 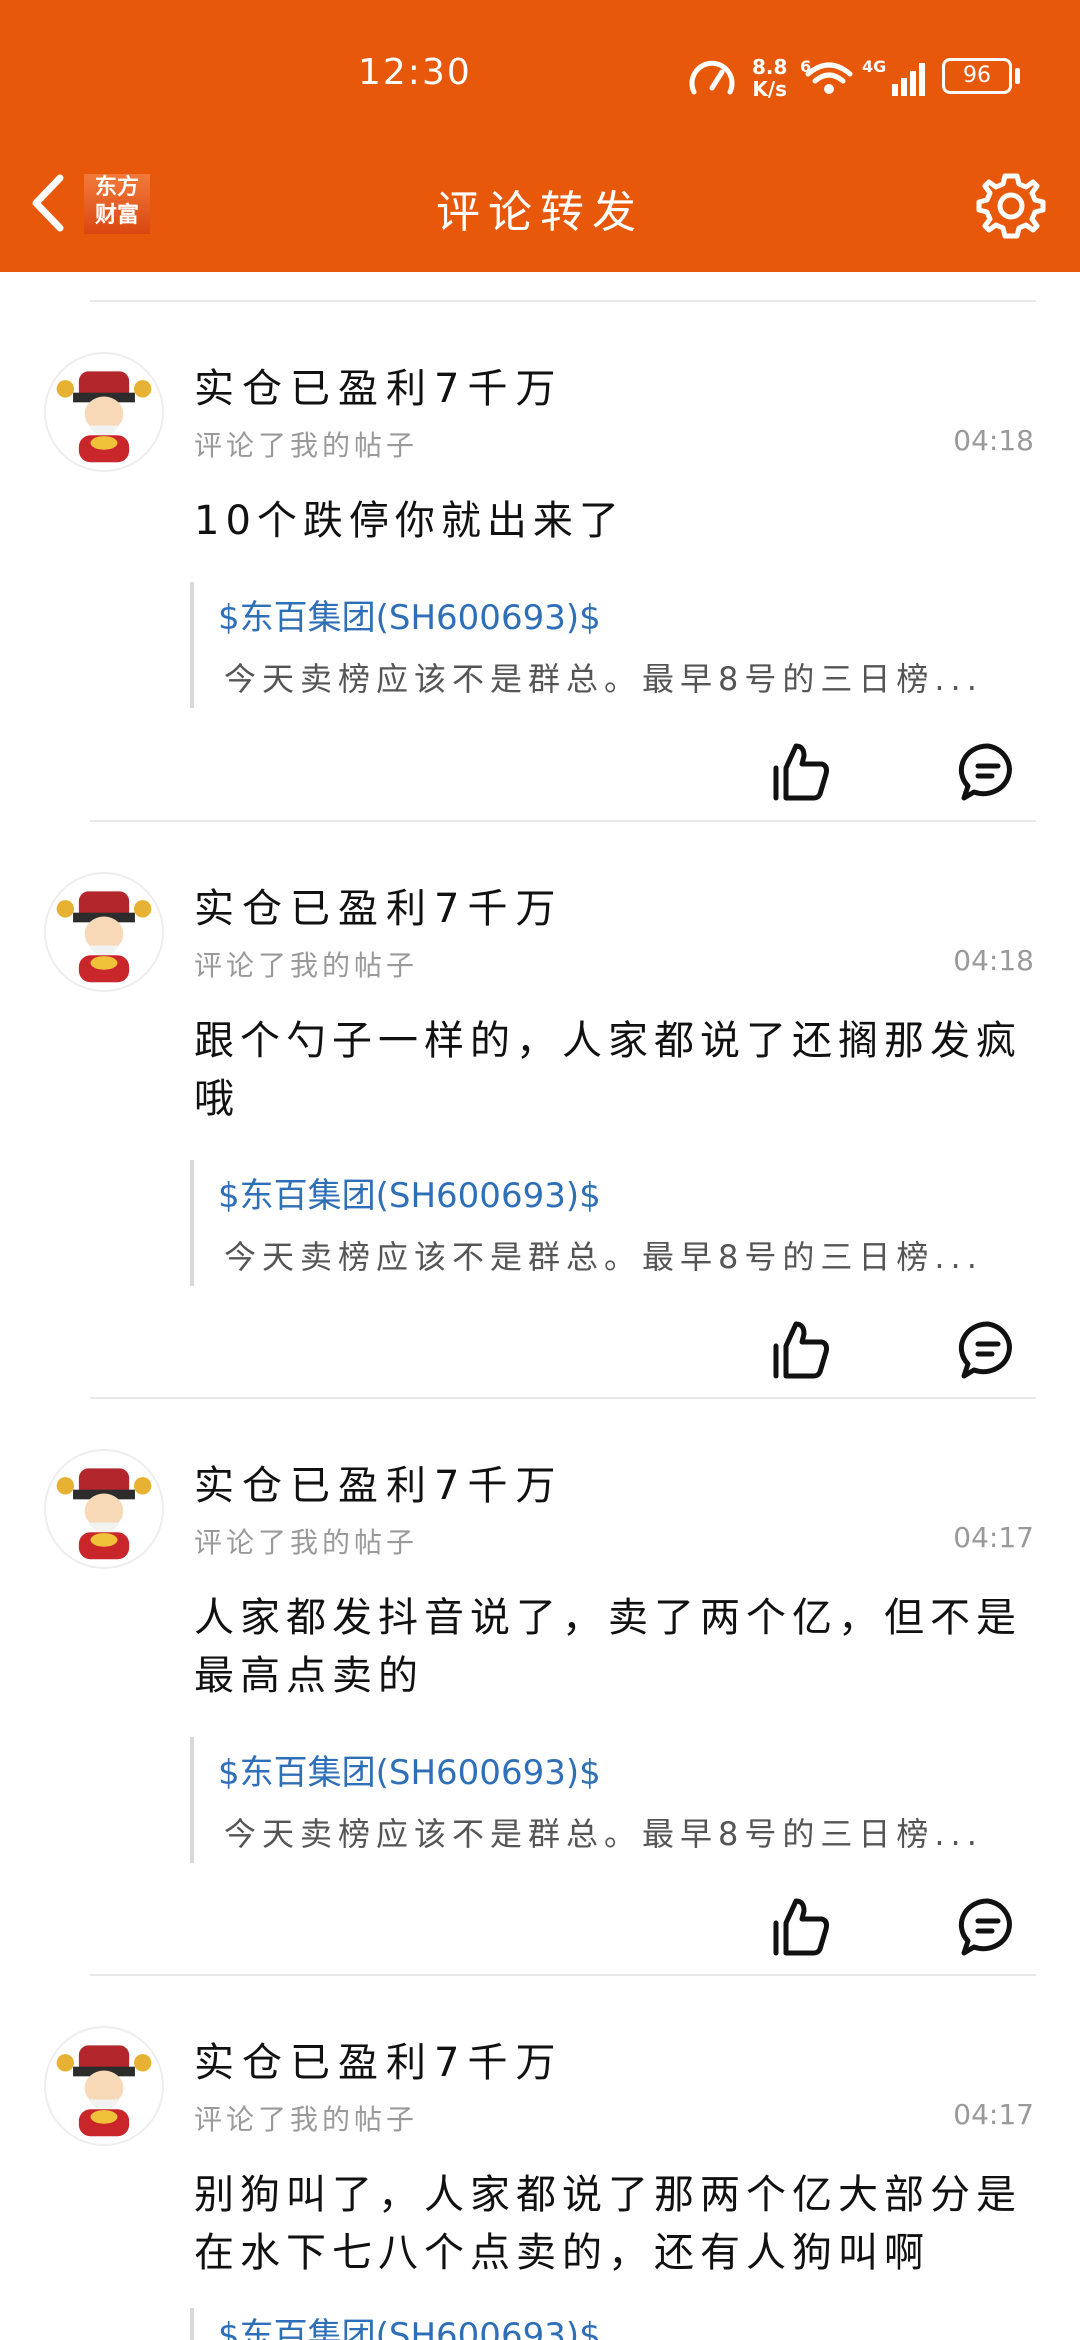 I want to click on cell-type: 4G, so click(x=874, y=67).